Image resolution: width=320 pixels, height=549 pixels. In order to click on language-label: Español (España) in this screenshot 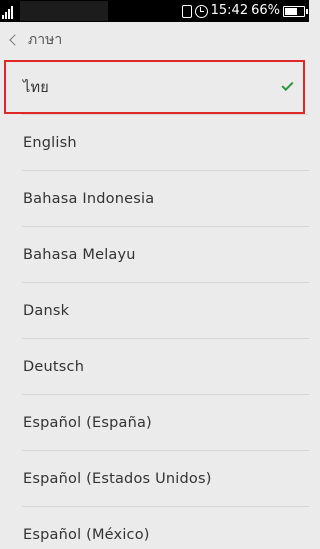, I will do `click(87, 423)`.